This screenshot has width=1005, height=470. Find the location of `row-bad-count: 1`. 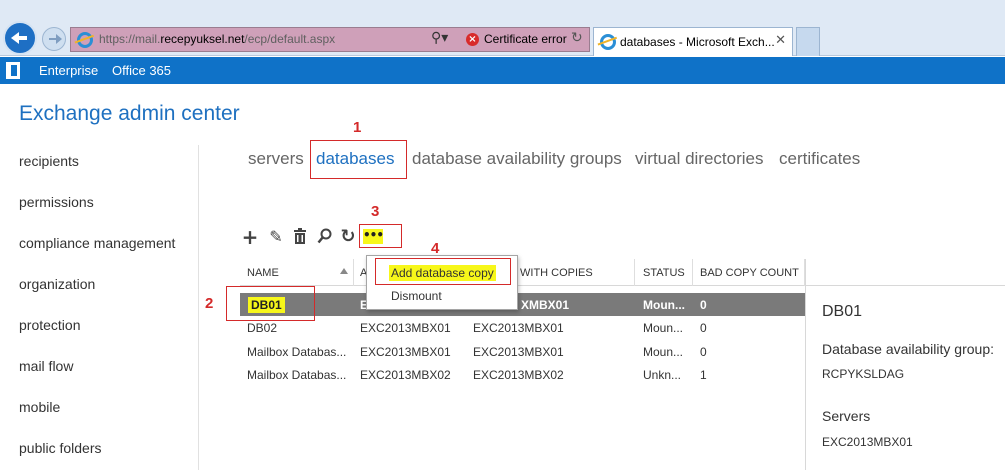

row-bad-count: 1 is located at coordinates (703, 375).